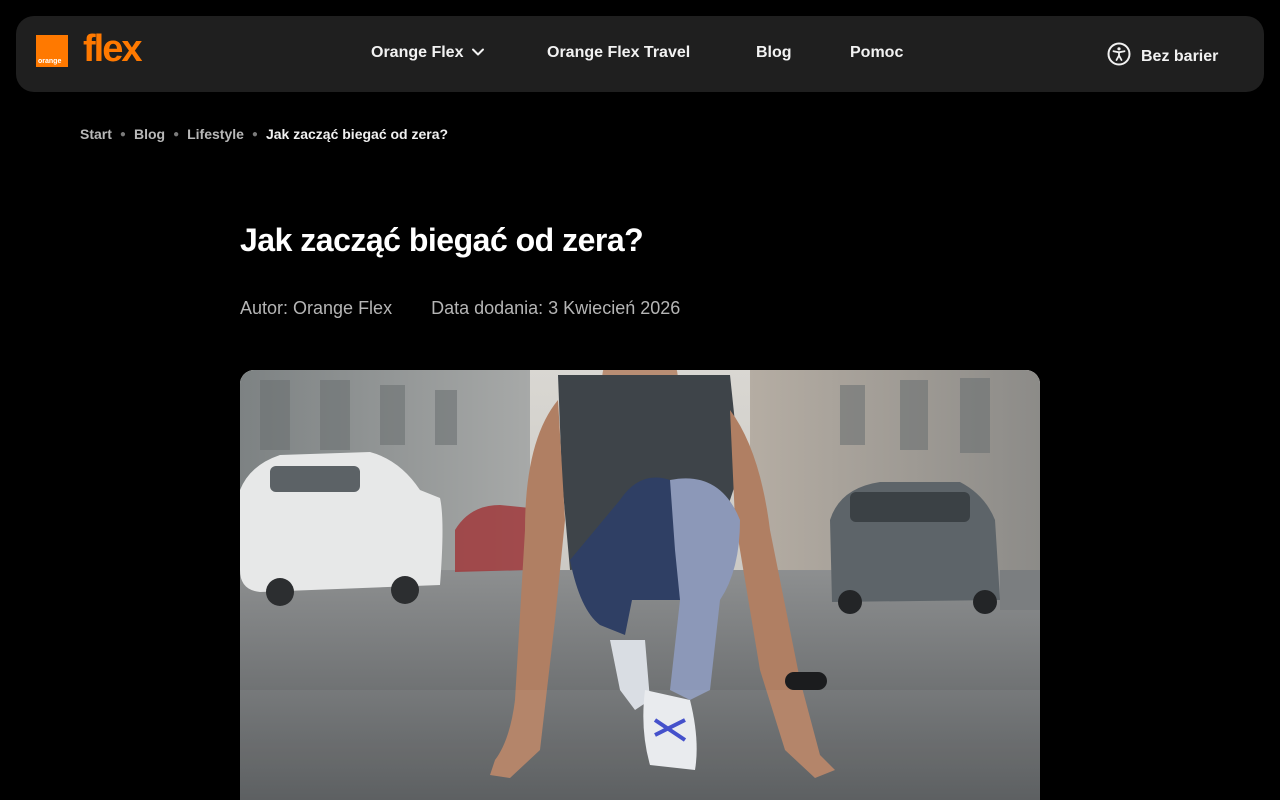 This screenshot has height=800, width=1280. Describe the element at coordinates (113, 49) in the screenshot. I see `logo-flex-text: flex` at that location.